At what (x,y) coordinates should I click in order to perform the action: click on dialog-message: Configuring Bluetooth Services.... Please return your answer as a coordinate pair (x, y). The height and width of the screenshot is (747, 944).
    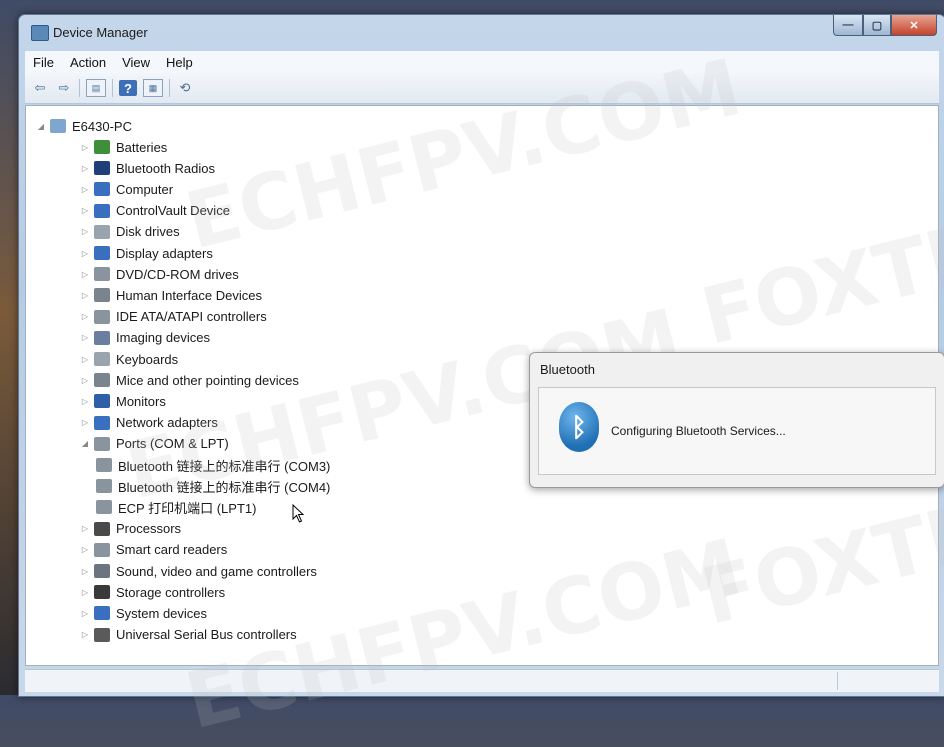
    Looking at the image, I should click on (698, 431).